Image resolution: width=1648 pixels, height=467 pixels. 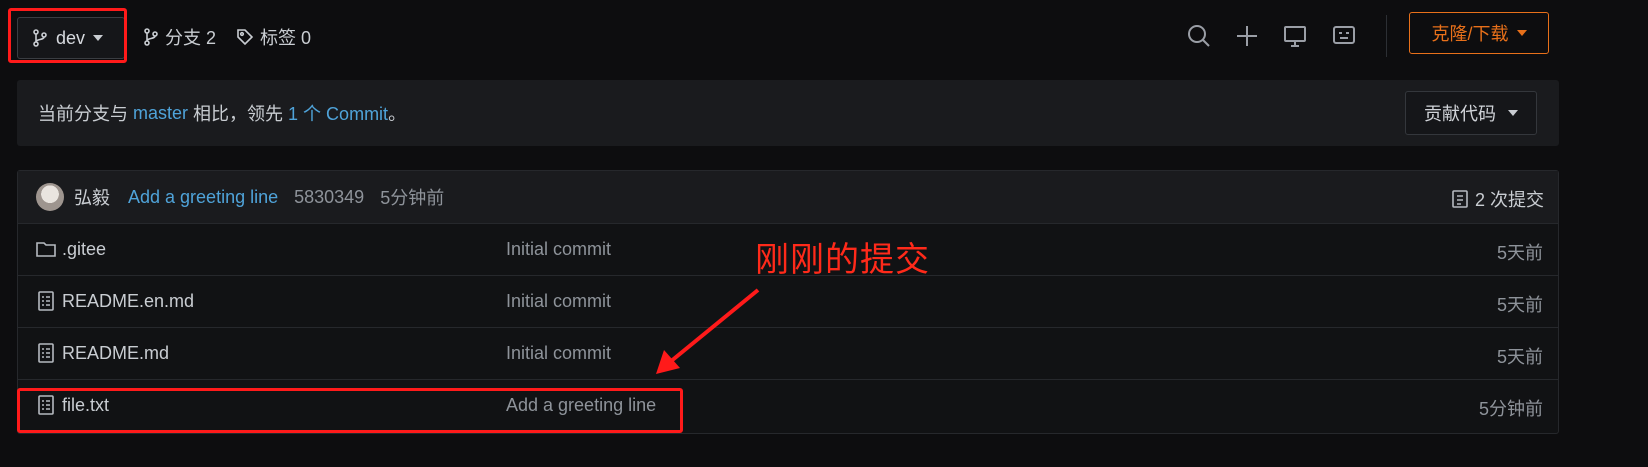 I want to click on branch-icon, so click(x=151, y=37).